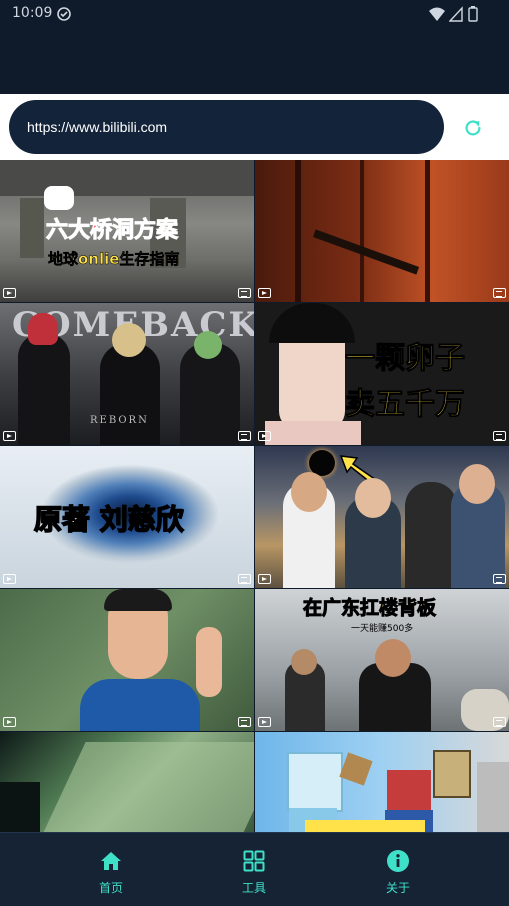 This screenshot has width=509, height=906. Describe the element at coordinates (253, 888) in the screenshot. I see `nav-label: 工具` at that location.